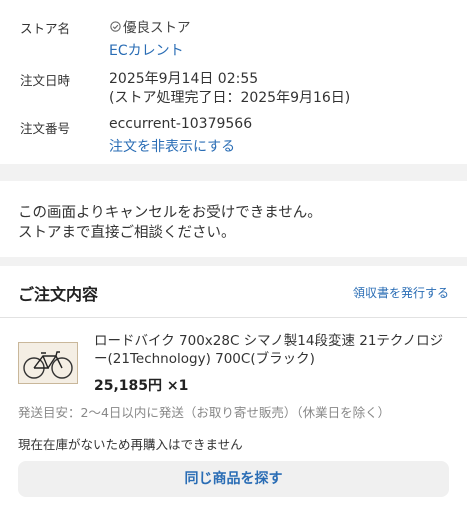 The image size is (467, 512). What do you see at coordinates (184, 79) in the screenshot?
I see `order-date-value: 2025年9月14日 02:55` at bounding box center [184, 79].